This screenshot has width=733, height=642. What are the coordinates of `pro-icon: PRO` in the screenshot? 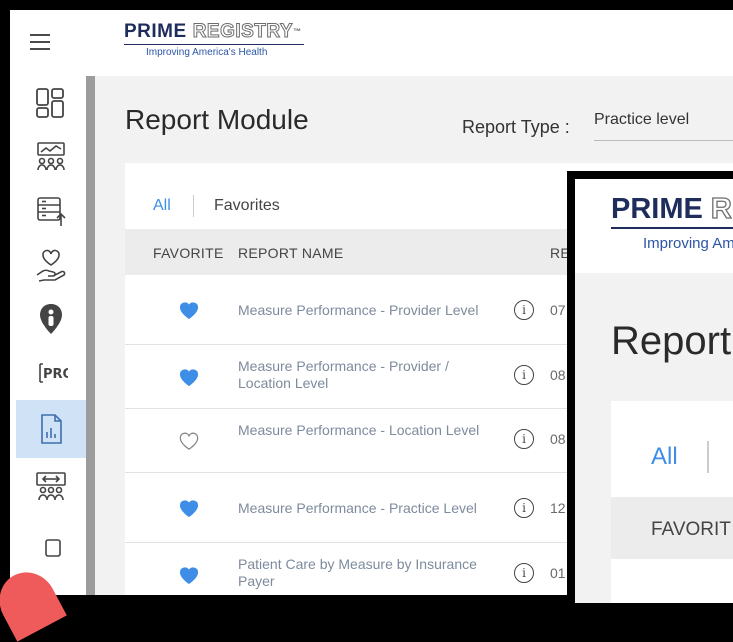 It's located at (53, 373).